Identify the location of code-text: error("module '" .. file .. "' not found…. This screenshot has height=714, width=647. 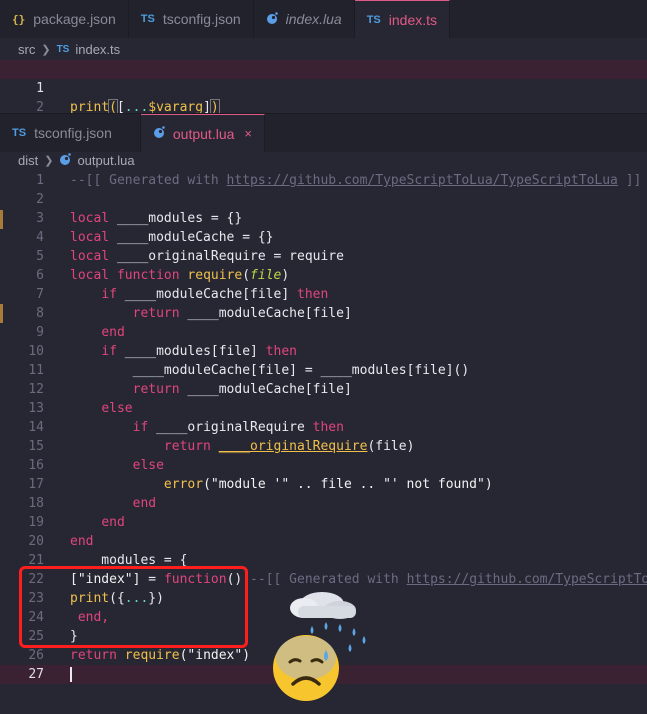
(328, 484).